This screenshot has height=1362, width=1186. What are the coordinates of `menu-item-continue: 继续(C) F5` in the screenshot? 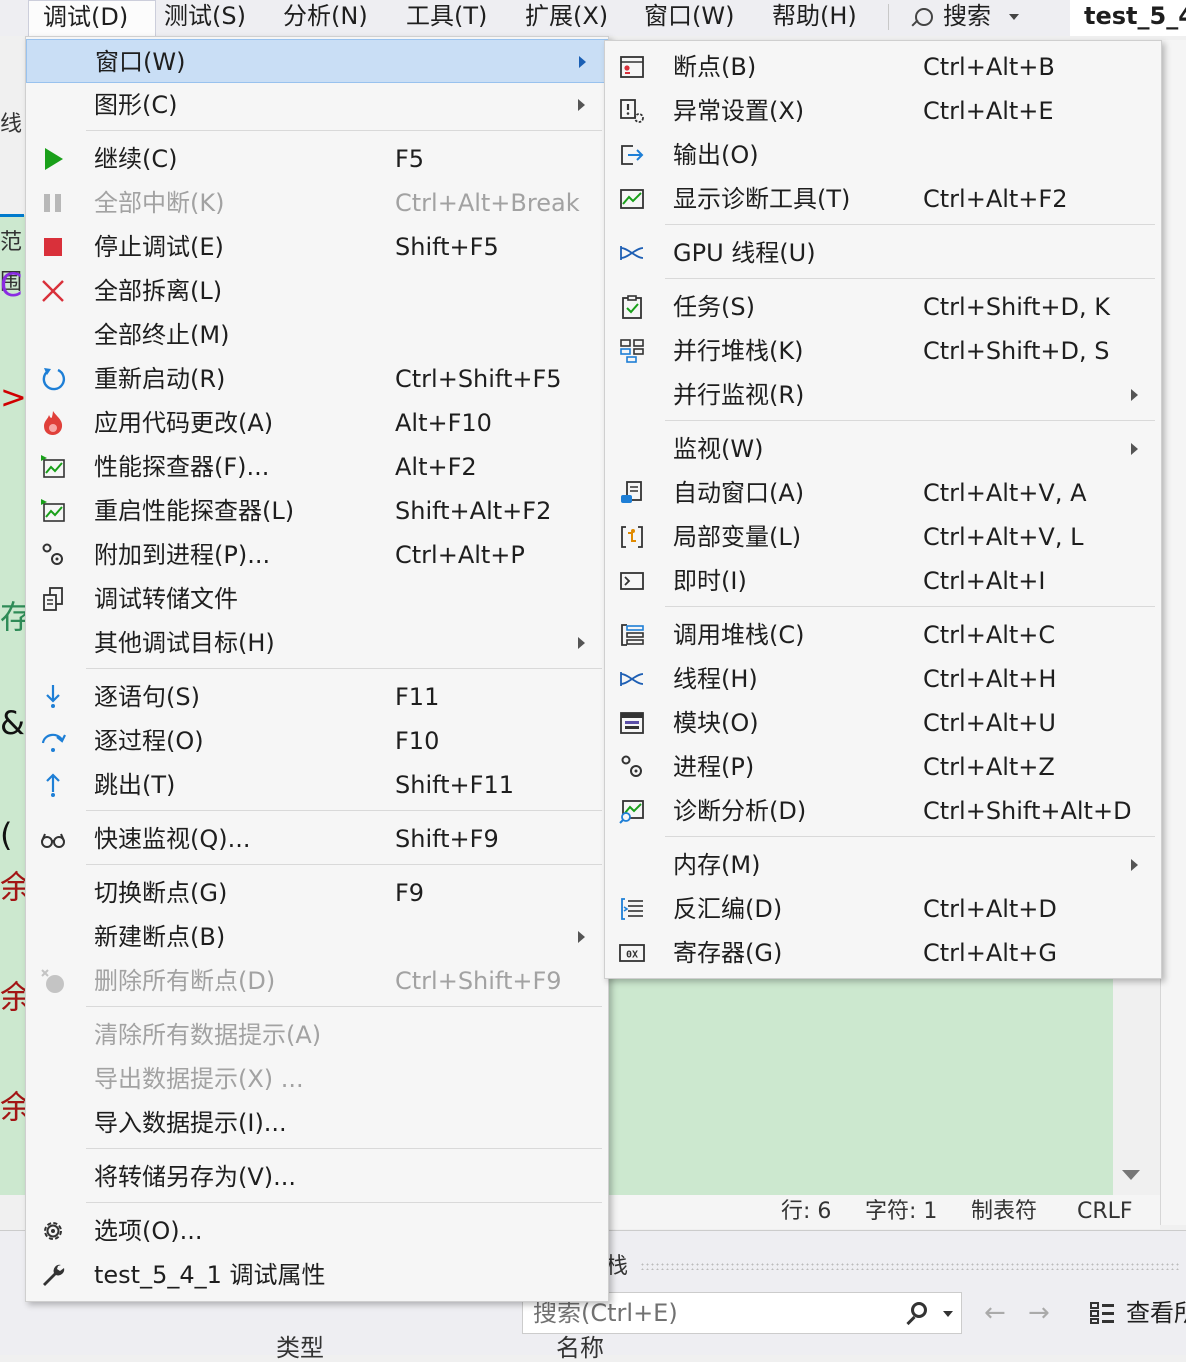 It's located at (317, 159).